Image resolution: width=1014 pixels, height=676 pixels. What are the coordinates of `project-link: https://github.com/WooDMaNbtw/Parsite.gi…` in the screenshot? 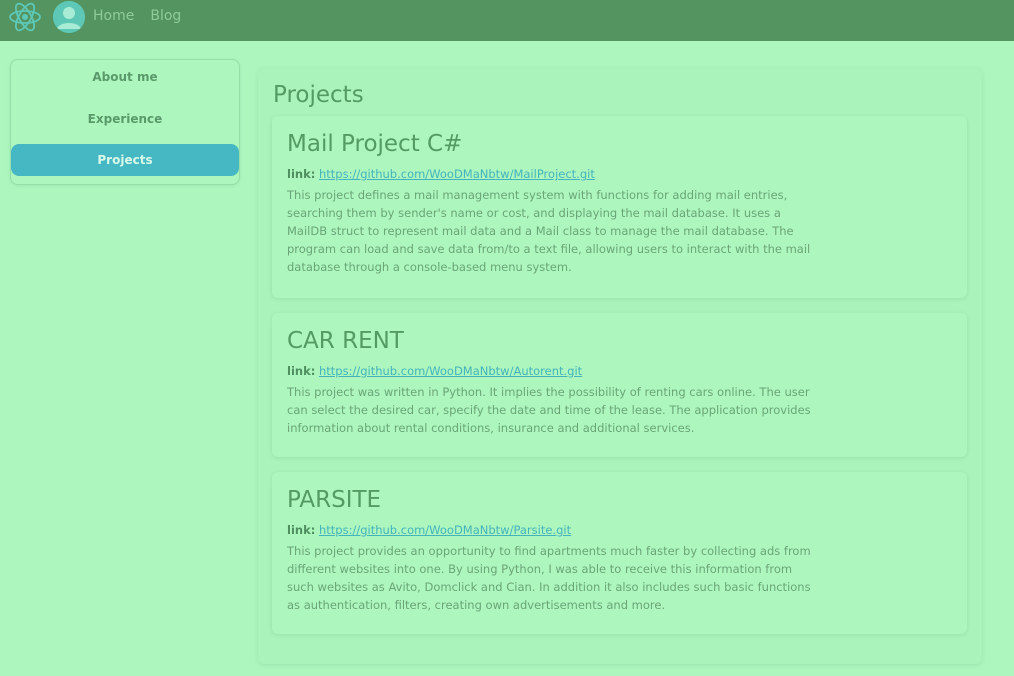 It's located at (445, 530).